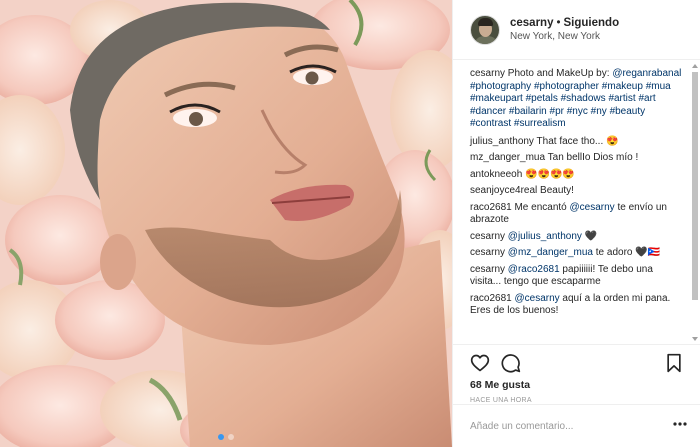 The width and height of the screenshot is (700, 447). I want to click on header-line: cesarny • Siguiendo, so click(564, 23).